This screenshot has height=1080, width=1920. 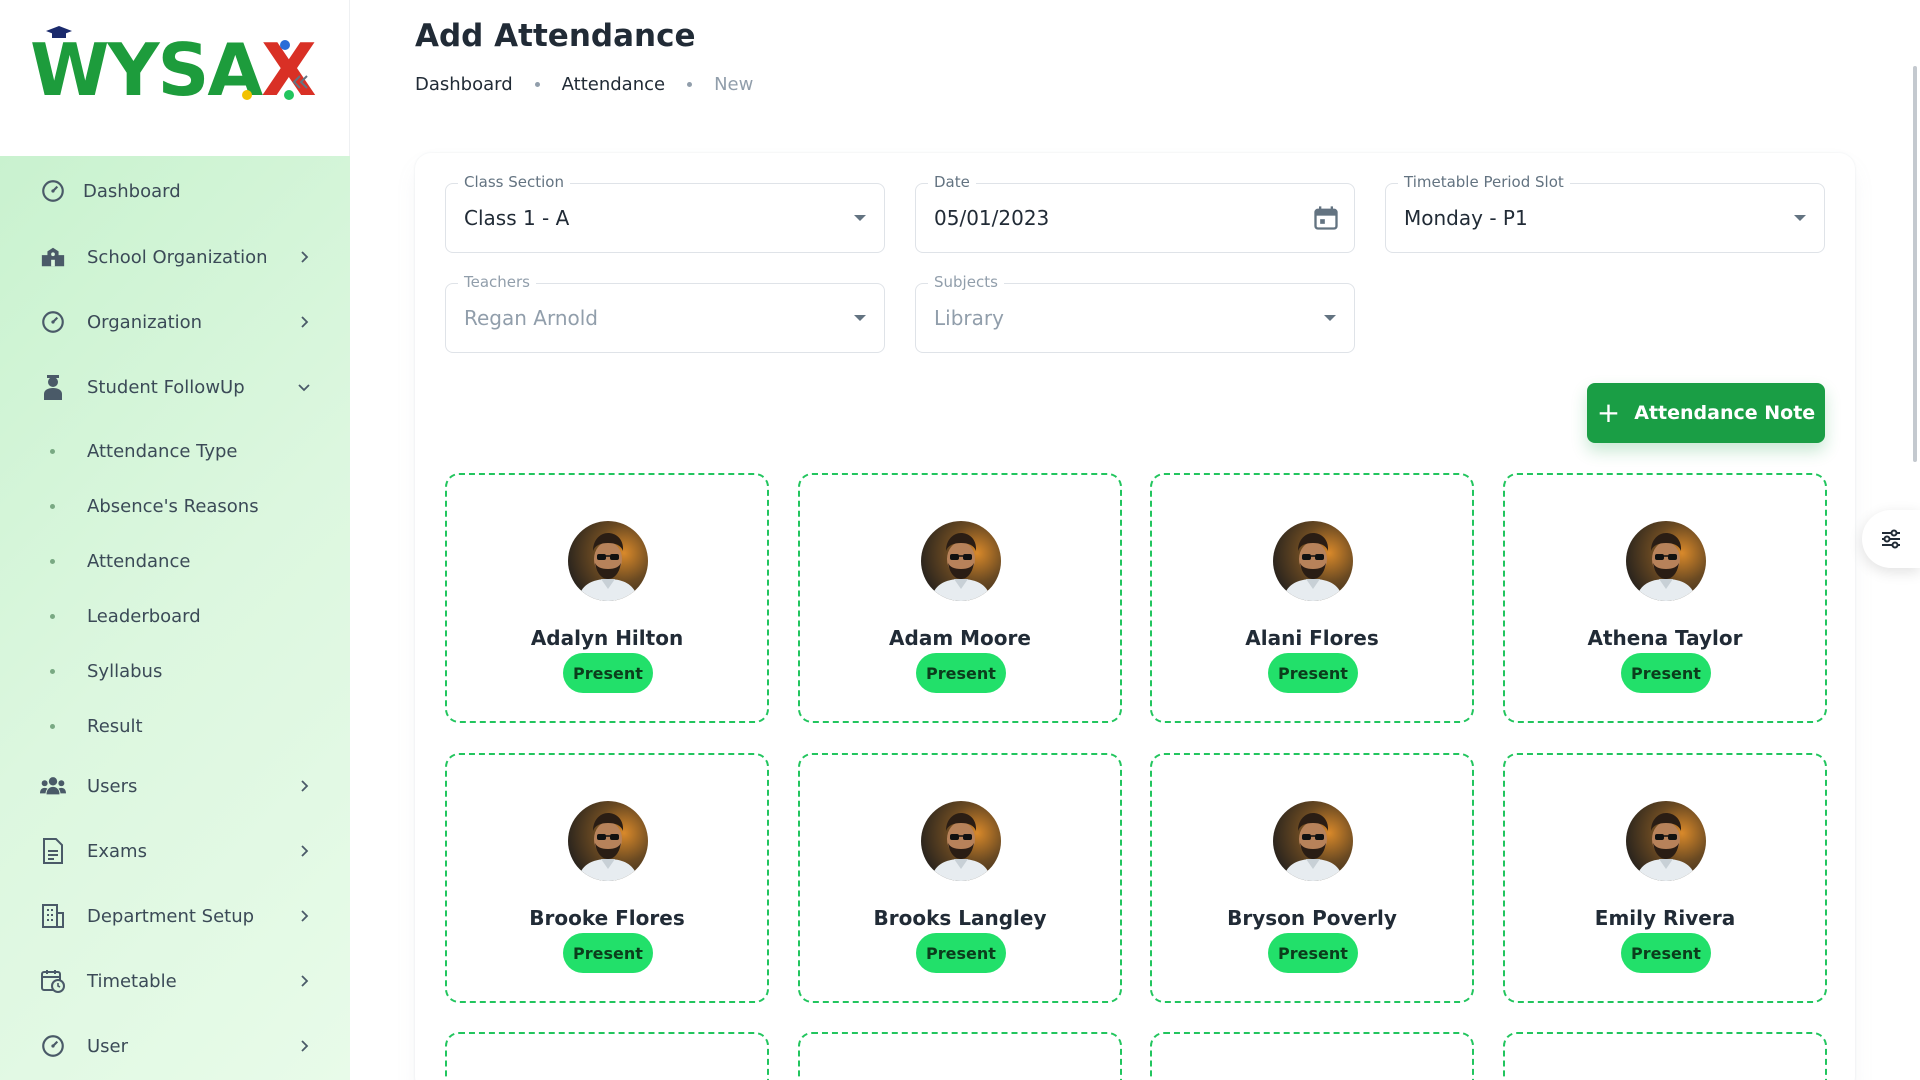 I want to click on logo: WYSAX, so click(x=173, y=66).